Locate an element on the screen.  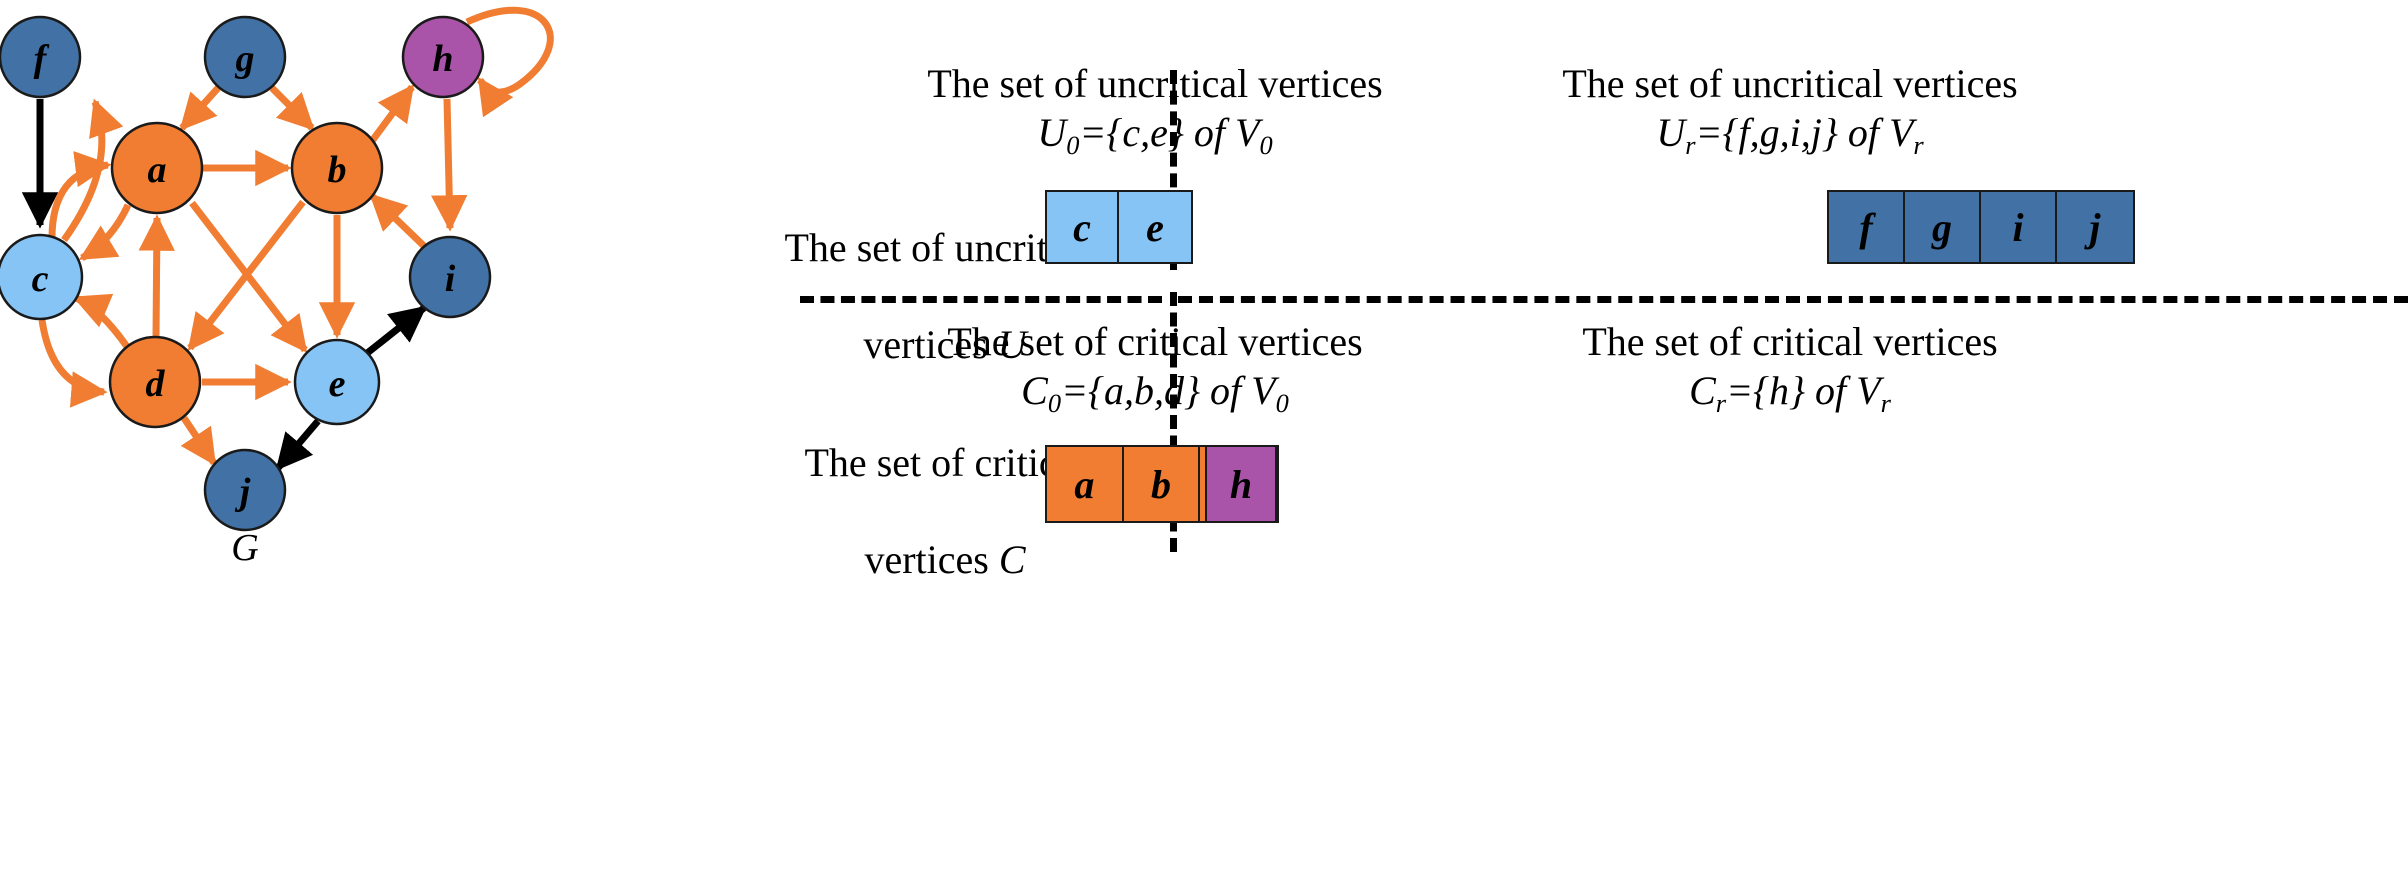
node-label-d: d is located at coordinates (156, 384).